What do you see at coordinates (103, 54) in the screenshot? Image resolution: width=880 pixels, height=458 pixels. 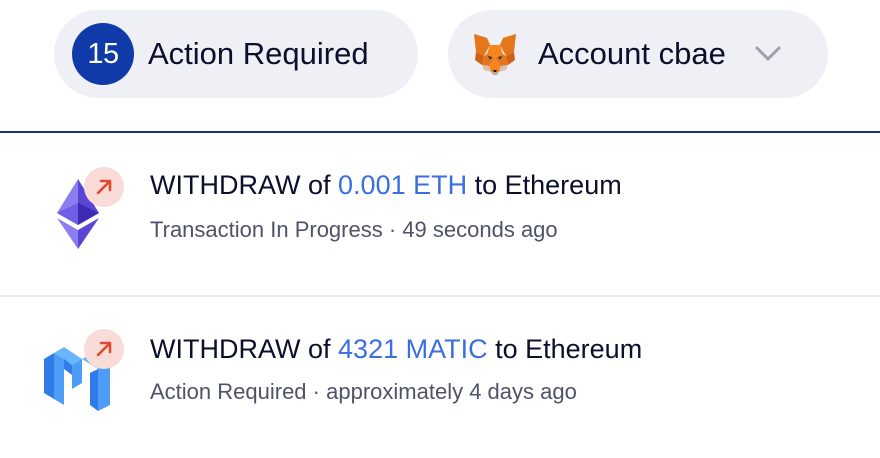 I see `action-required-count-badge: 15` at bounding box center [103, 54].